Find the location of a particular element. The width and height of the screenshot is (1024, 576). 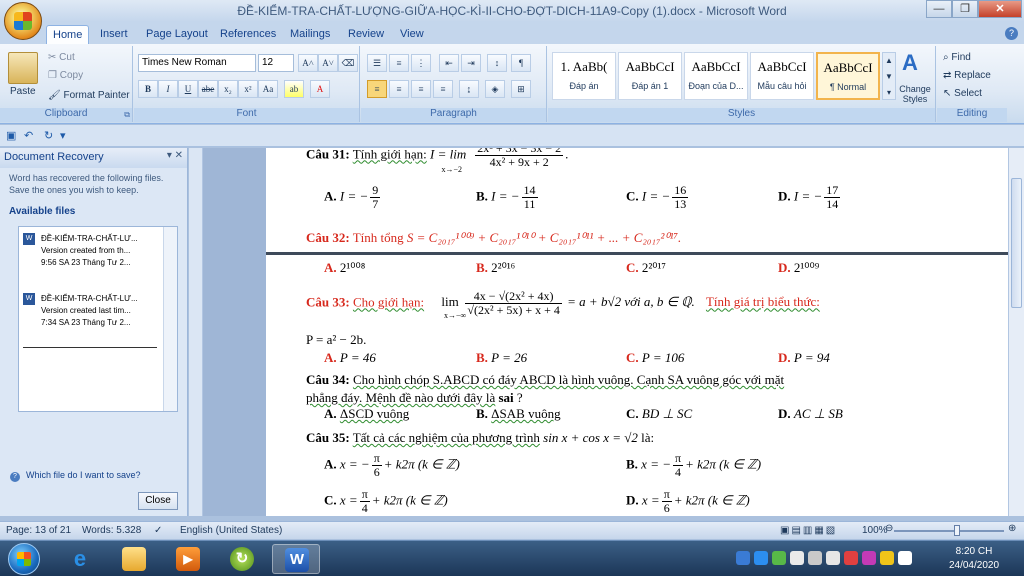

taskbar-clock: 8:20 CH 24/04/2020 is located at coordinates (974, 559).